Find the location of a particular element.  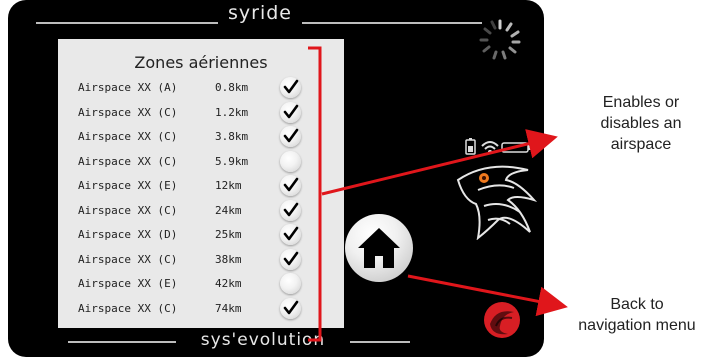

annotation-toggle: Enables or disables an airspace is located at coordinates (641, 123).